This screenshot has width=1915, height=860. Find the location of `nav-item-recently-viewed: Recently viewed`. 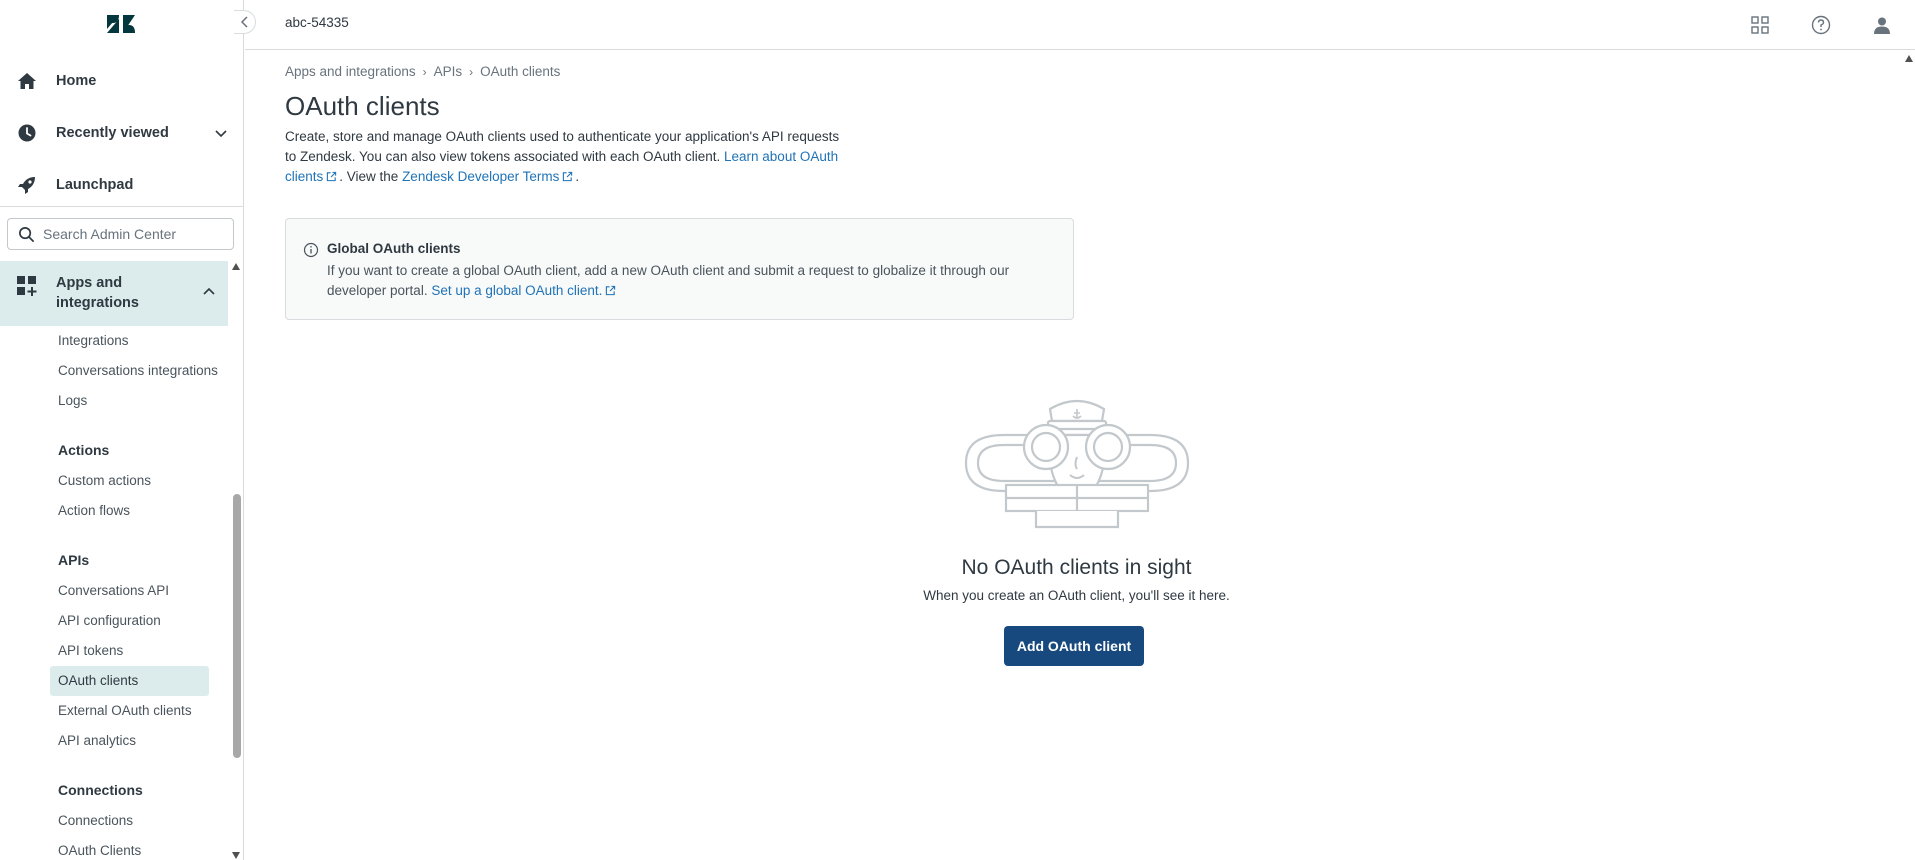

nav-item-recently-viewed: Recently viewed is located at coordinates (121, 133).